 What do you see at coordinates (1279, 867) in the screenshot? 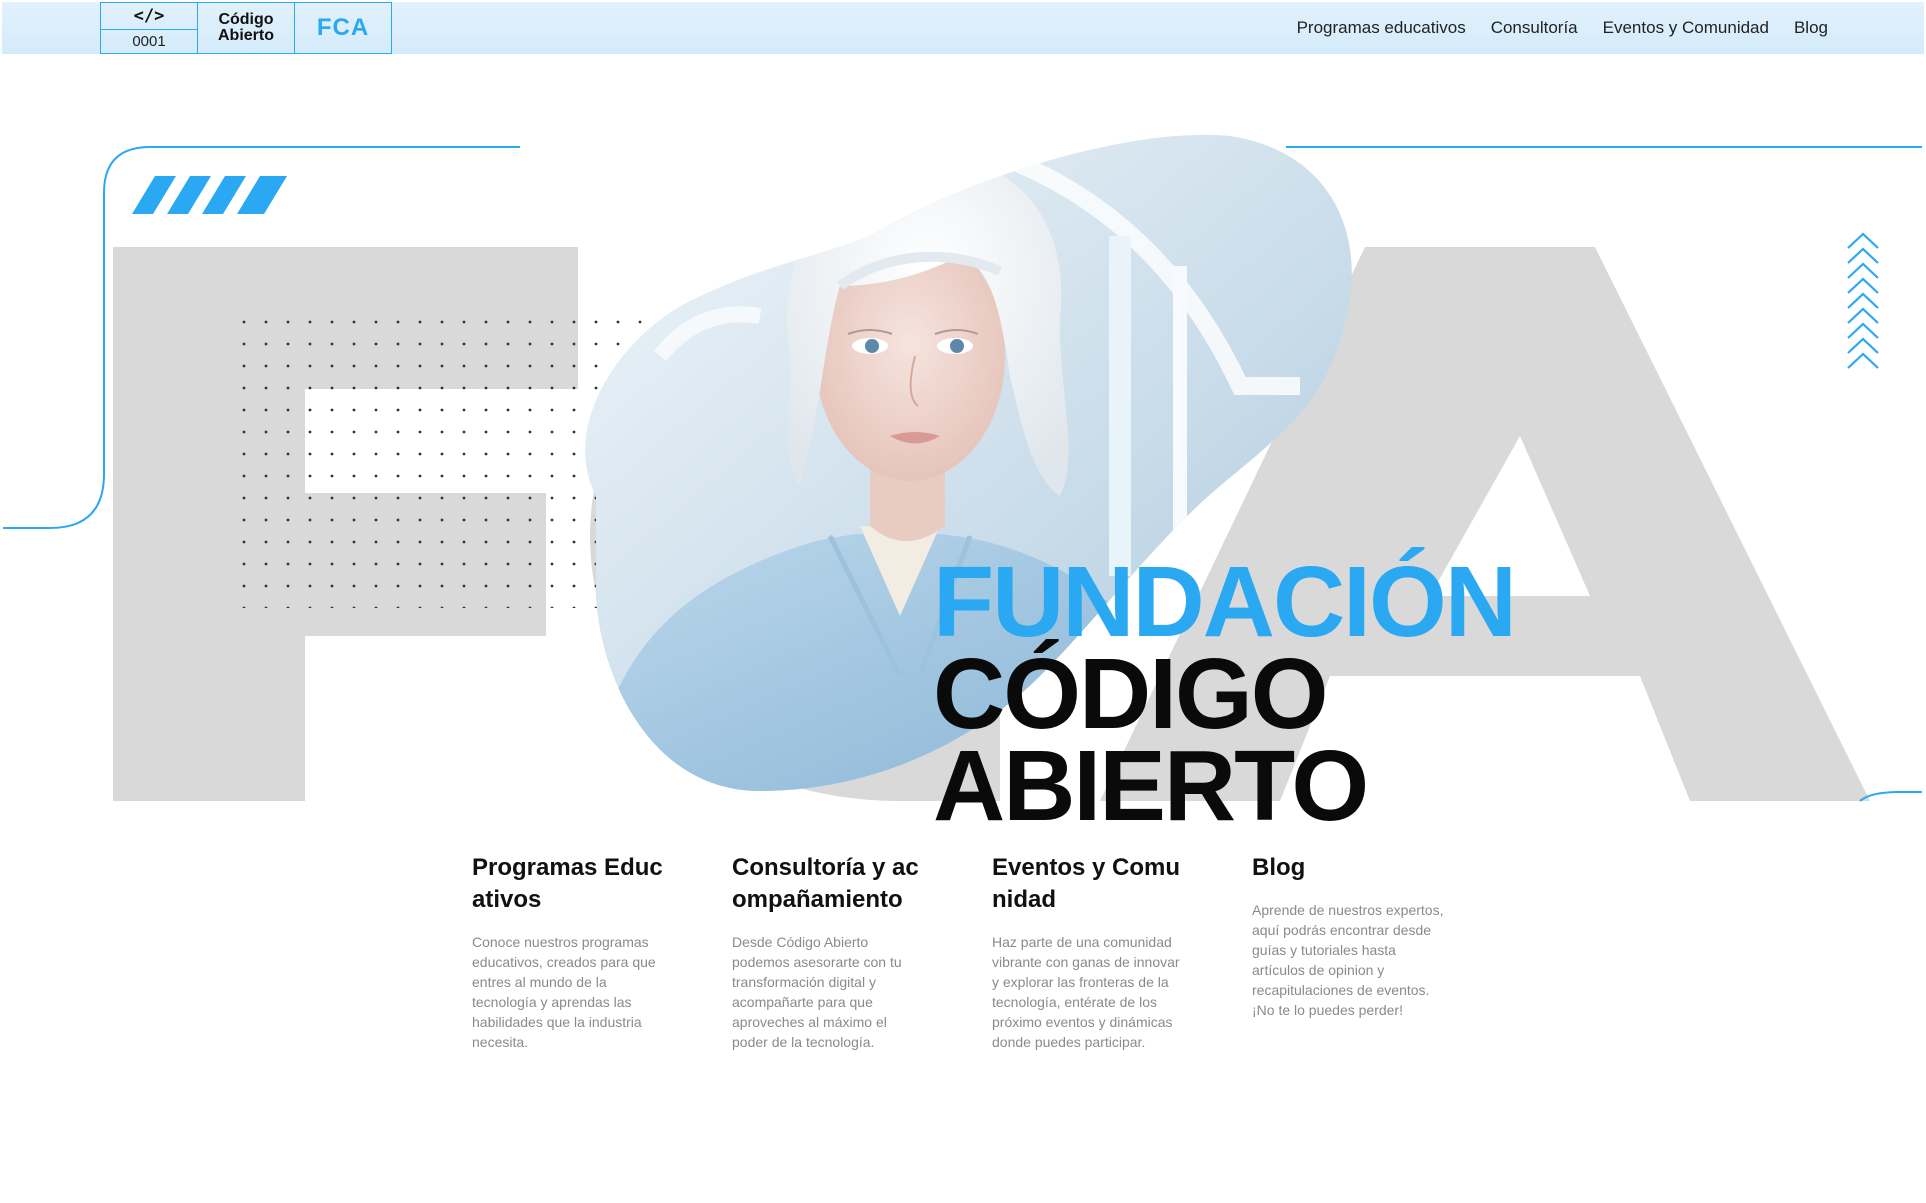
I see `card-title: Blog` at bounding box center [1279, 867].